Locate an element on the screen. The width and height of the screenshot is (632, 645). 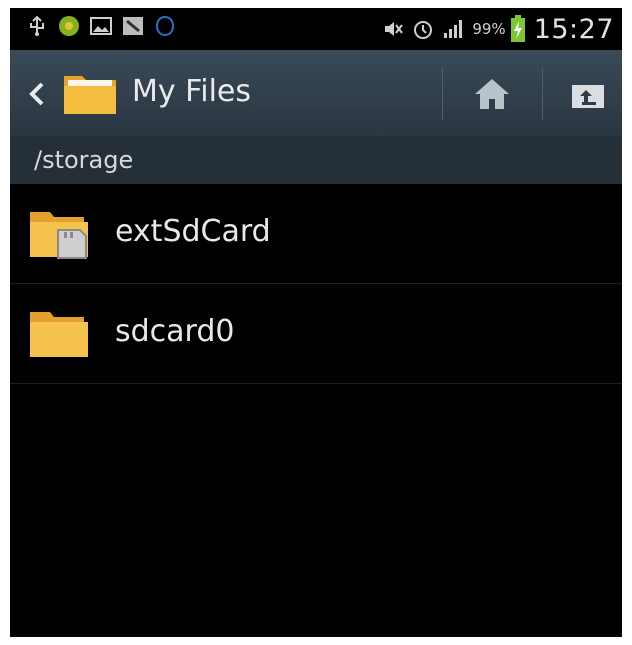
breadcrumb: /storage is located at coordinates (316, 160).